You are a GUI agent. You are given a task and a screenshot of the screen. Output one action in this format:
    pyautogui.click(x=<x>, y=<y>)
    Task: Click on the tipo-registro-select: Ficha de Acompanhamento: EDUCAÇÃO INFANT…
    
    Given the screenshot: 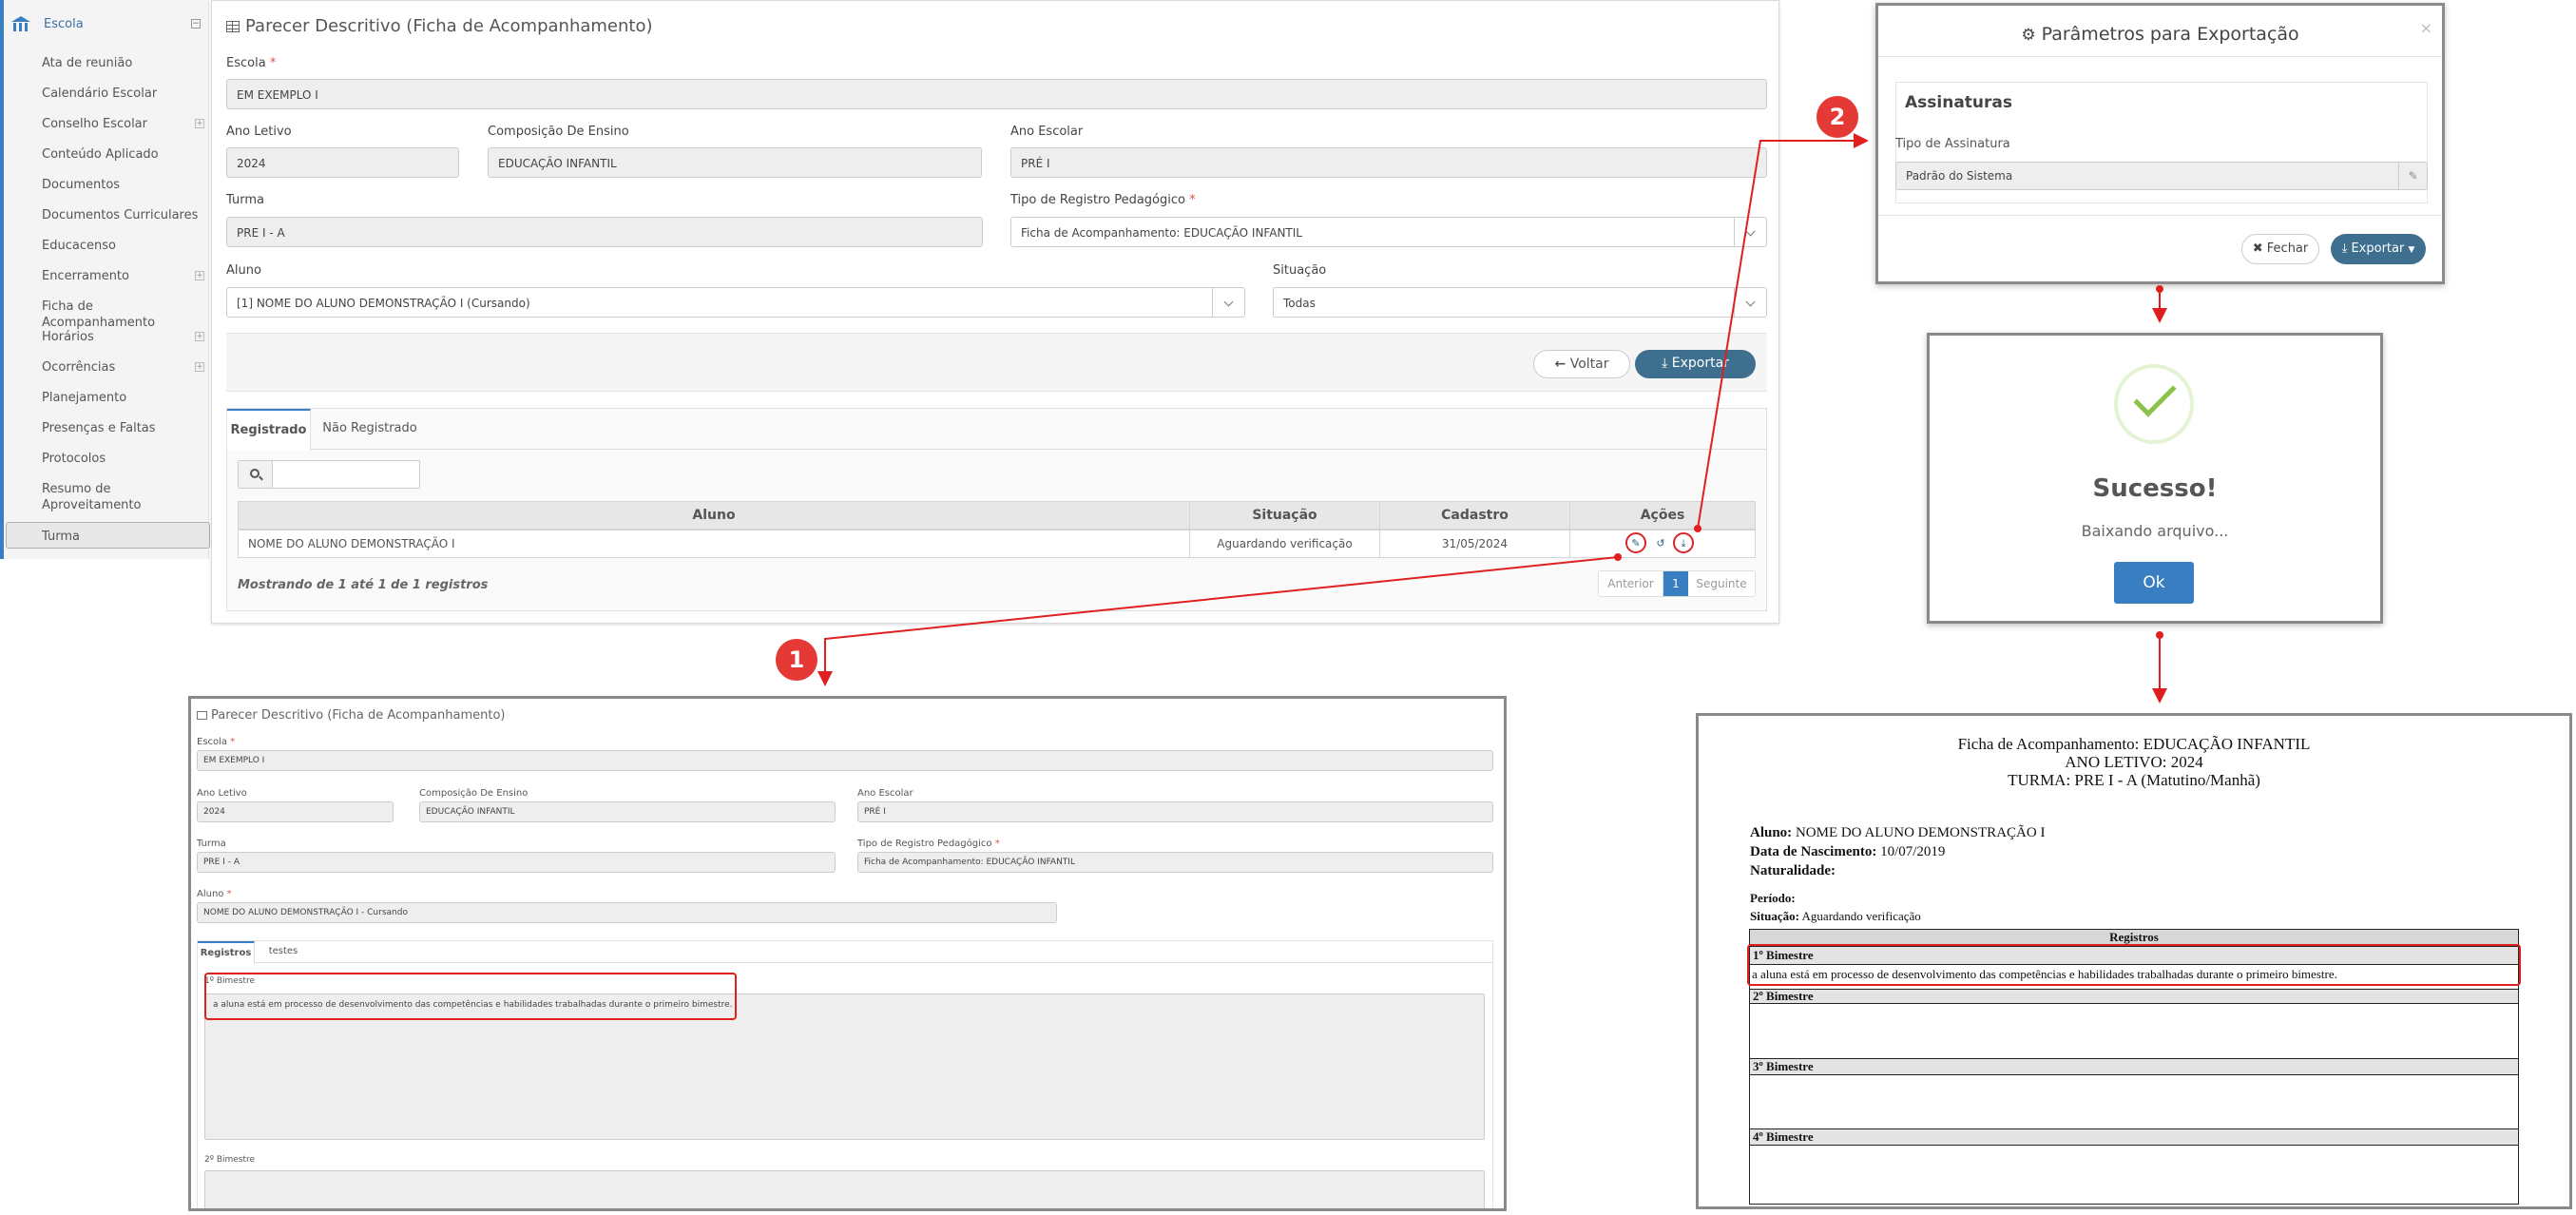 What is the action you would take?
    pyautogui.click(x=1388, y=232)
    